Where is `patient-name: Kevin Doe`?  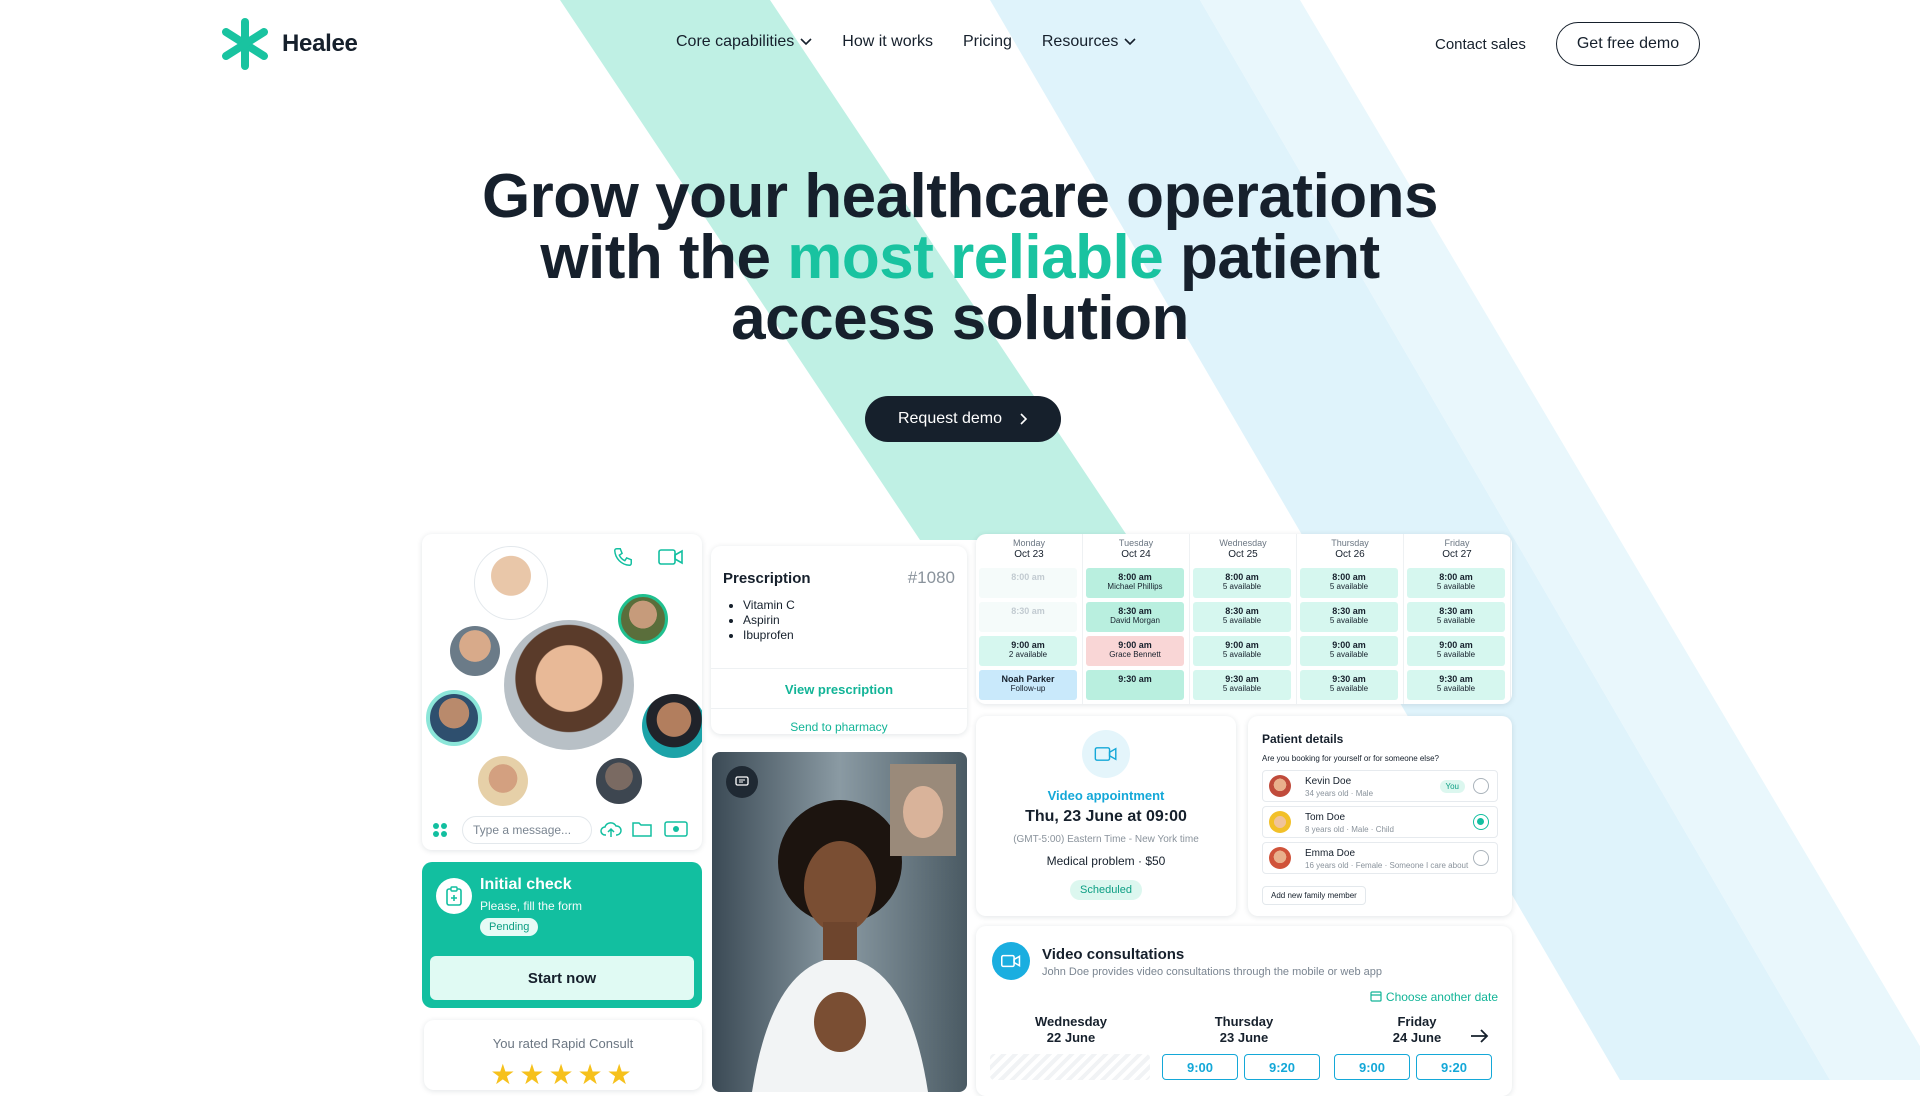
patient-name: Kevin Doe is located at coordinates (1328, 781).